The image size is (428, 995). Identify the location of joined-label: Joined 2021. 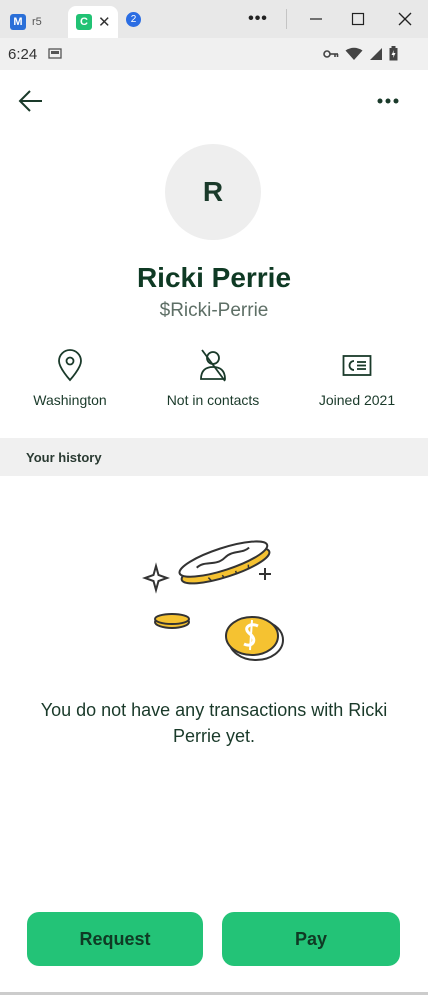
(357, 400).